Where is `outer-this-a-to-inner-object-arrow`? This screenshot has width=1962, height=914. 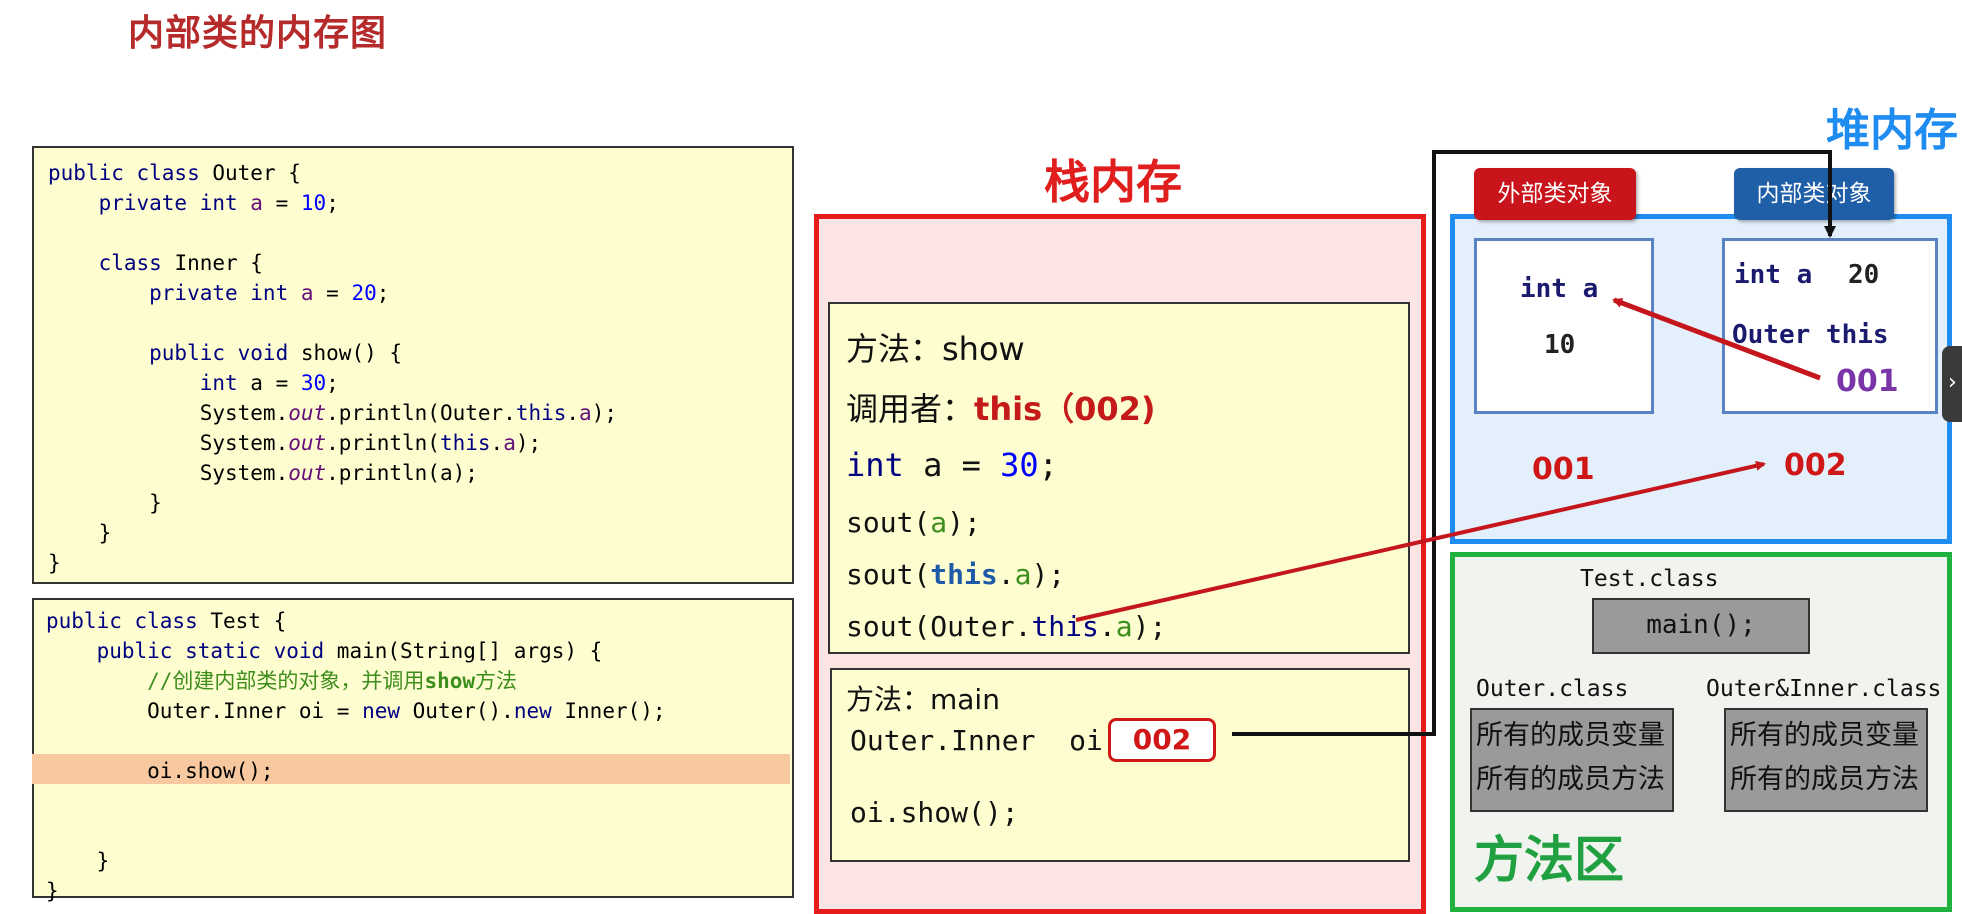 outer-this-a-to-inner-object-arrow is located at coordinates (1420, 541).